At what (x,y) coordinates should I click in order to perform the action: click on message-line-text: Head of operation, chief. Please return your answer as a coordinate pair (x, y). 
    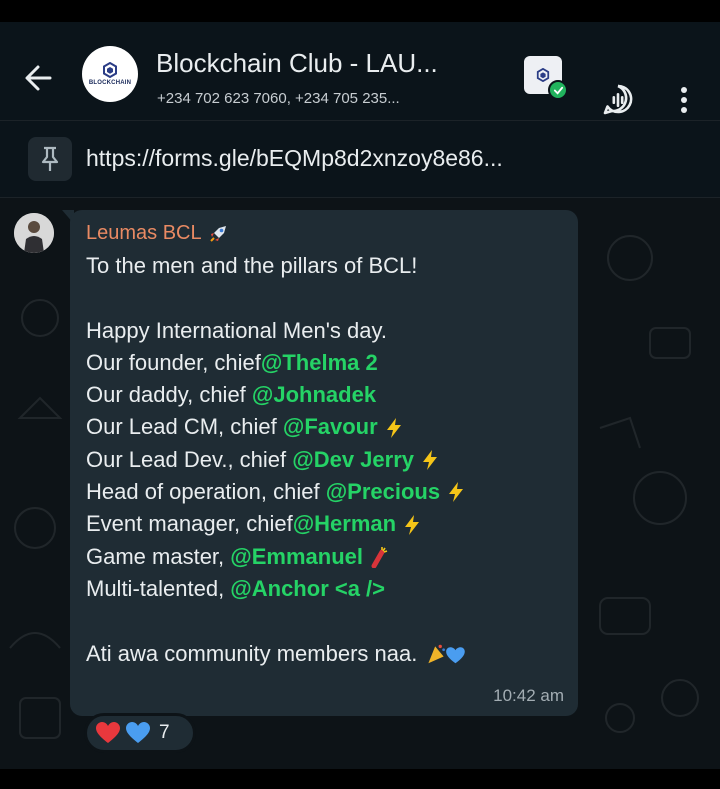
    Looking at the image, I should click on (206, 492).